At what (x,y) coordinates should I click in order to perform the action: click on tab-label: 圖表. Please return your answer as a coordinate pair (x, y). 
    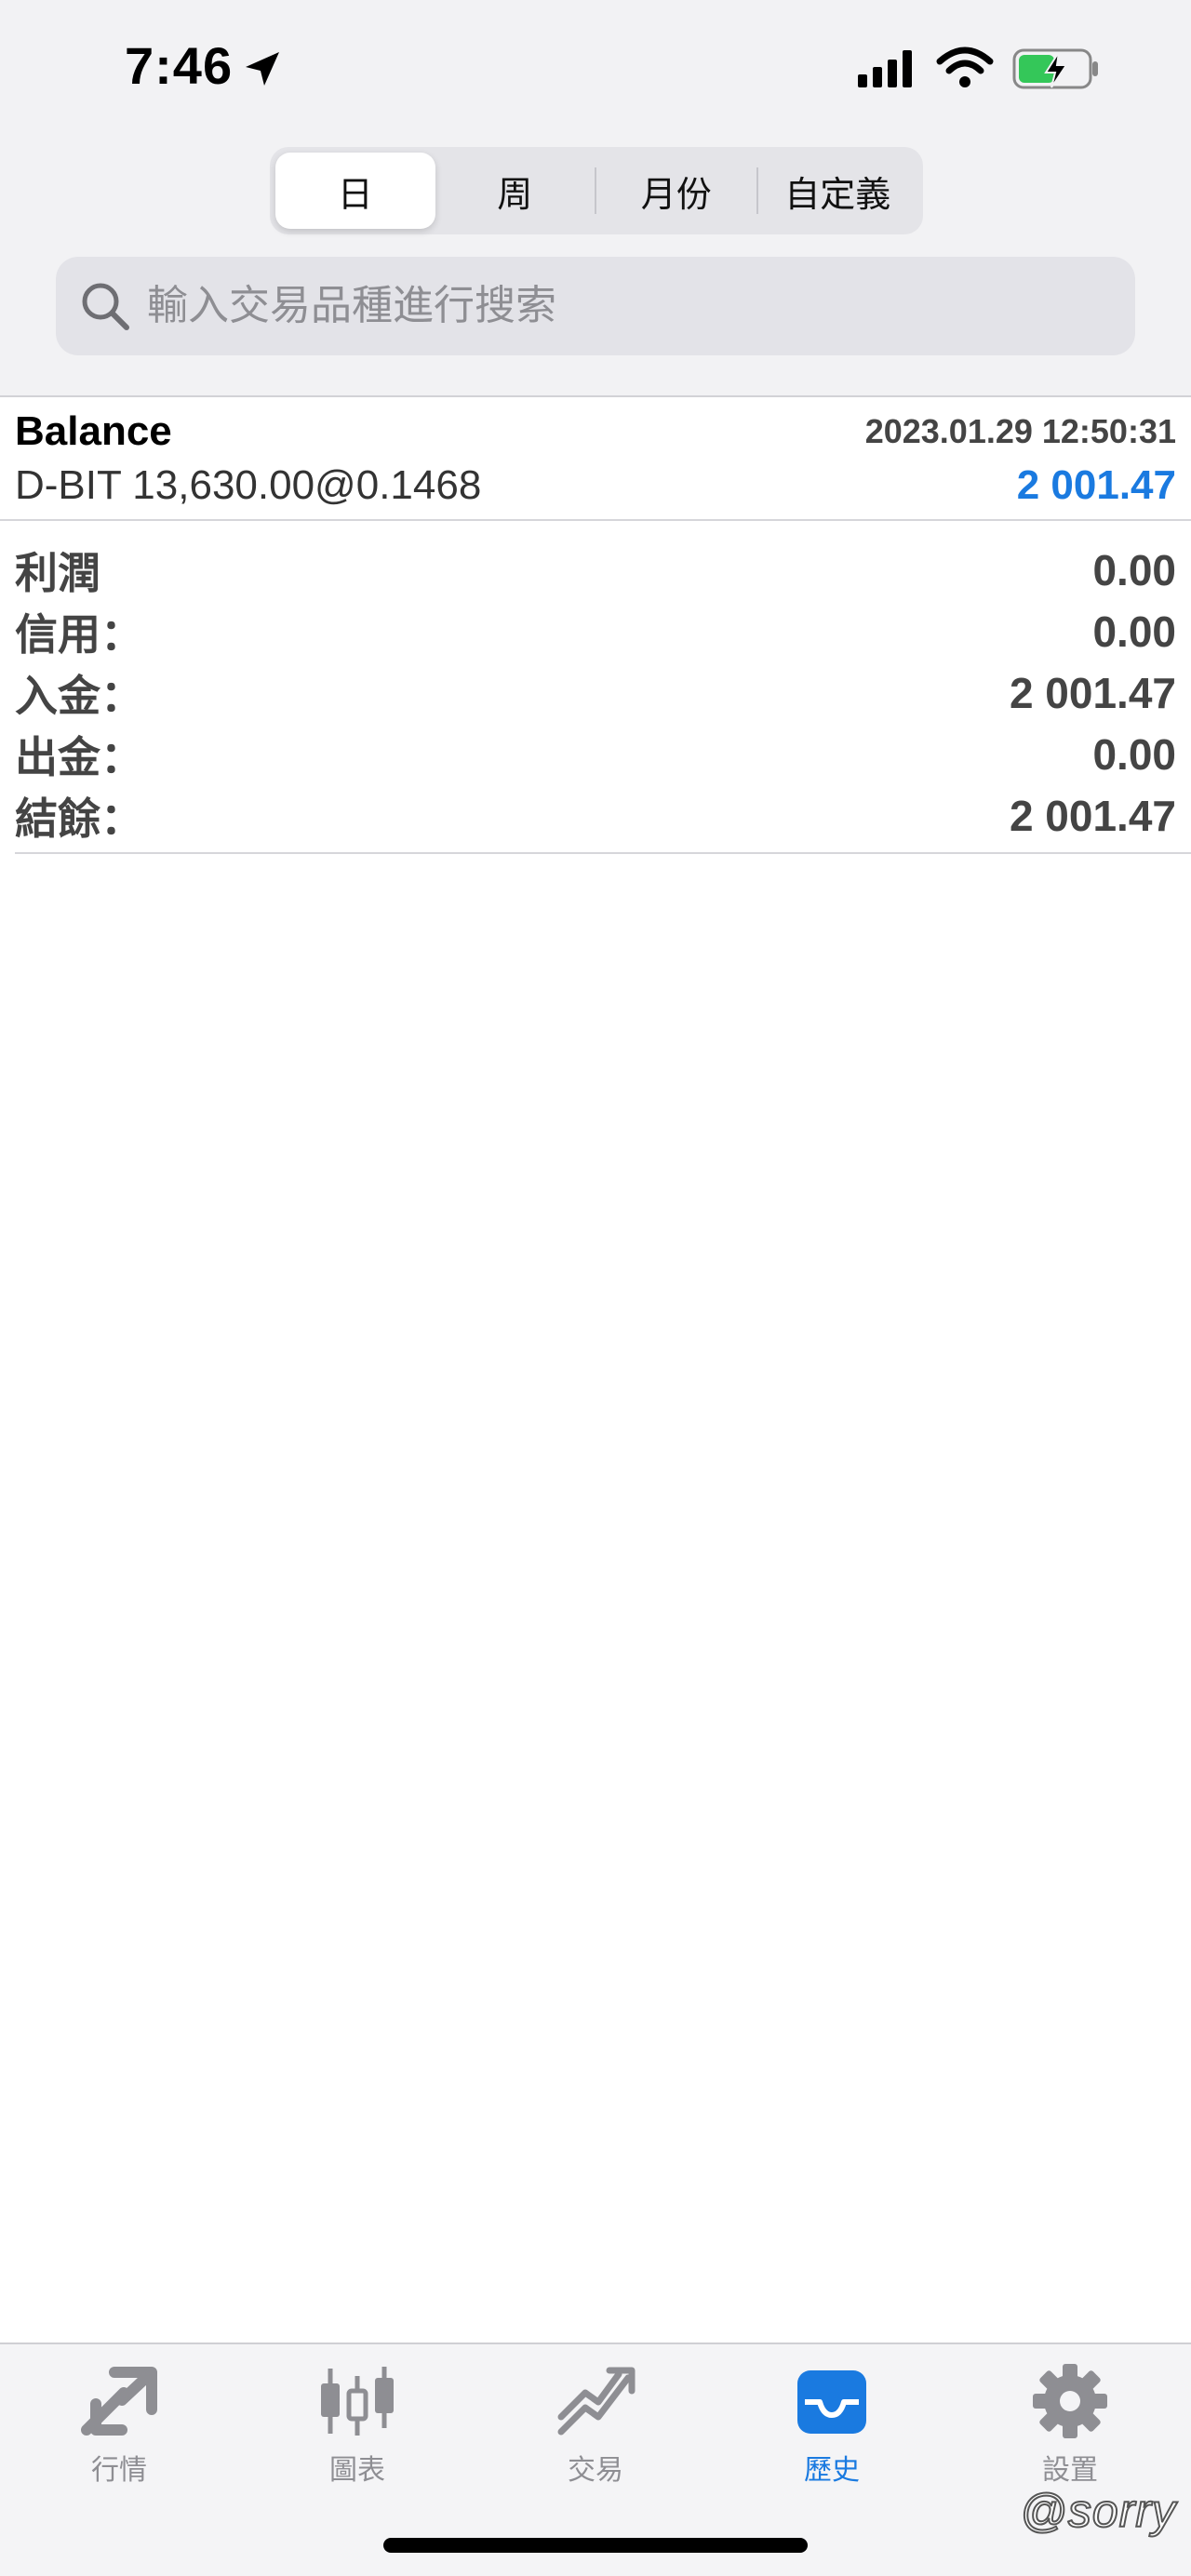
    Looking at the image, I should click on (357, 2470).